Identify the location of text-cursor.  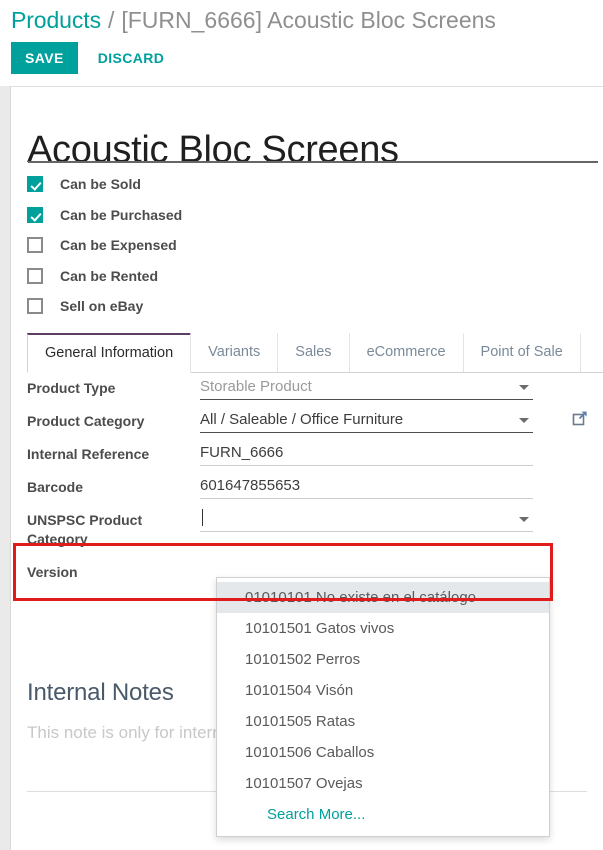
(202, 517).